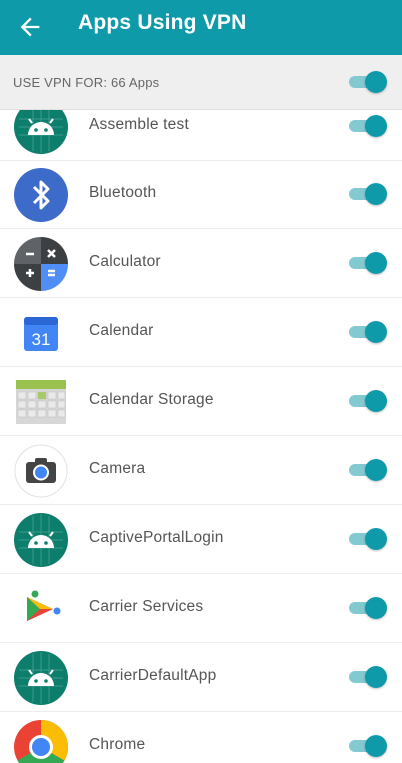  I want to click on app-name: Camera, so click(117, 468).